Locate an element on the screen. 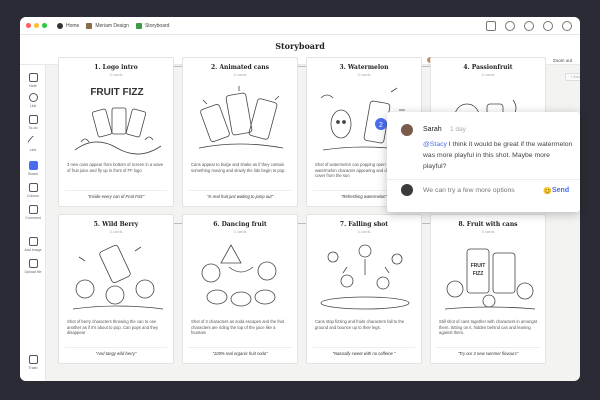 The image size is (600, 400). upload-icon is located at coordinates (33, 263).